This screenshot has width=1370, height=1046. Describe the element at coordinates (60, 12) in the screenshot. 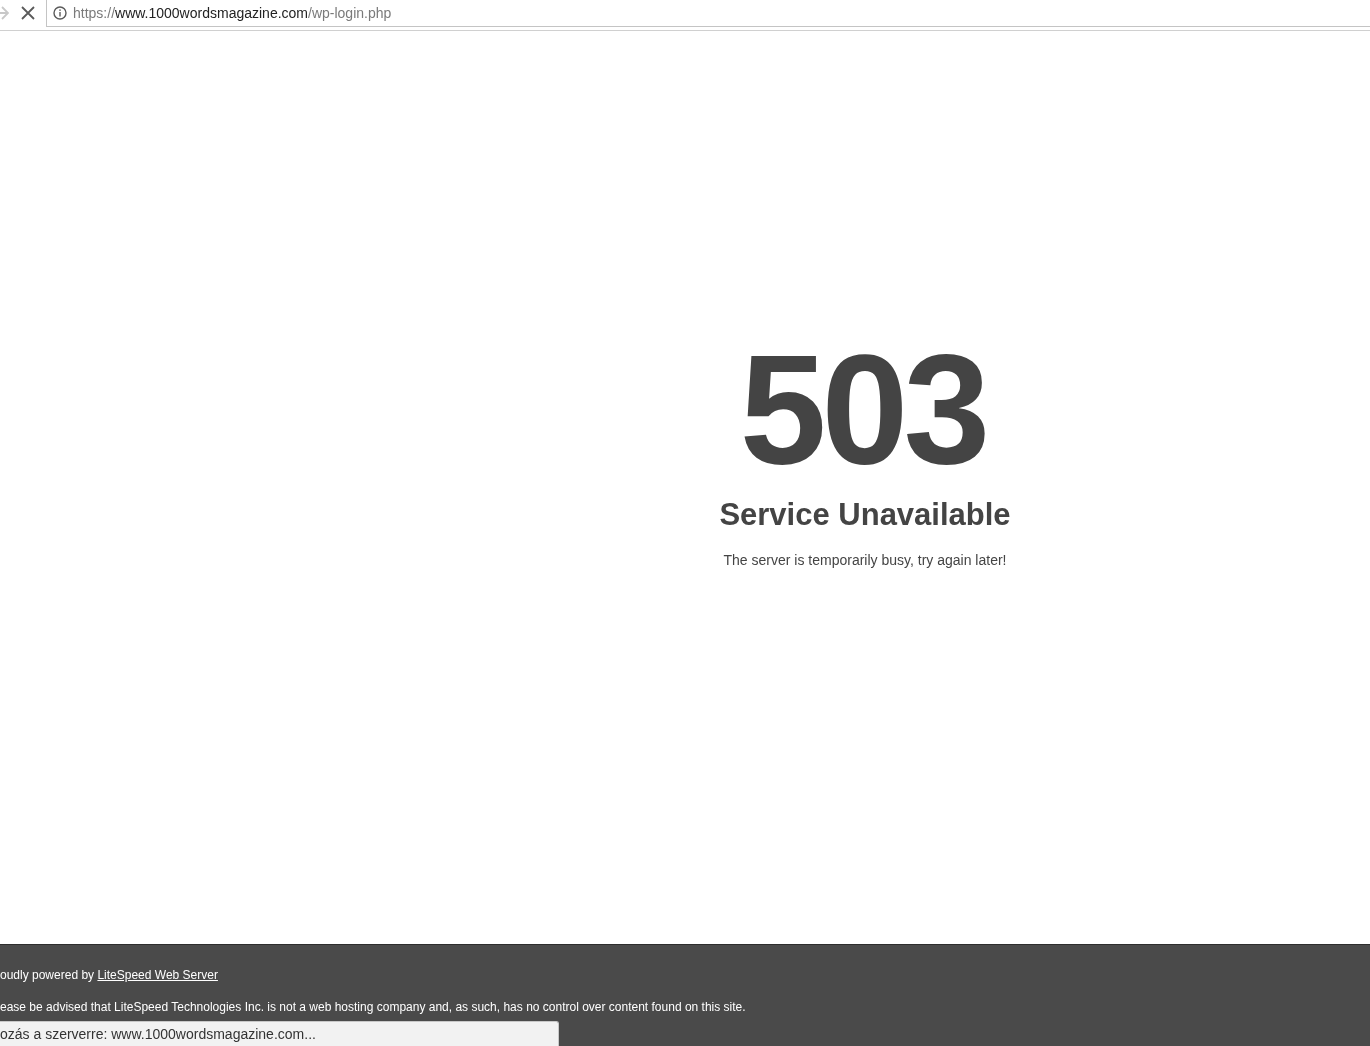

I see `info-icon` at that location.